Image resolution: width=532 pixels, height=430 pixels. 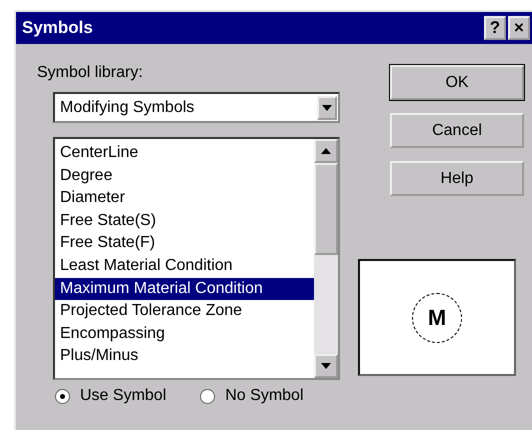 What do you see at coordinates (326, 258) in the screenshot?
I see `scrollbar` at bounding box center [326, 258].